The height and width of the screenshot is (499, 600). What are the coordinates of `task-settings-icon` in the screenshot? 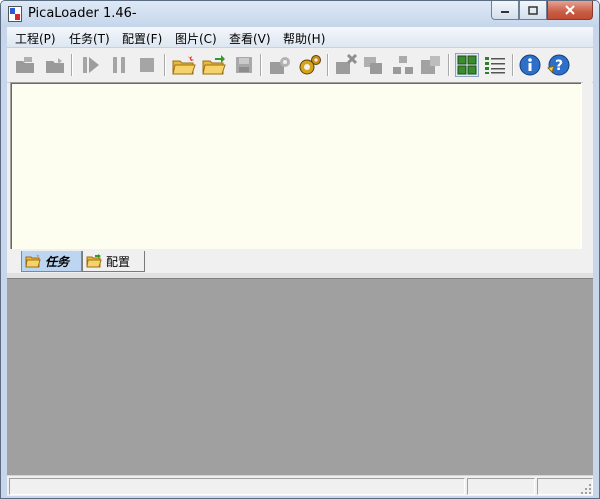 It's located at (280, 65).